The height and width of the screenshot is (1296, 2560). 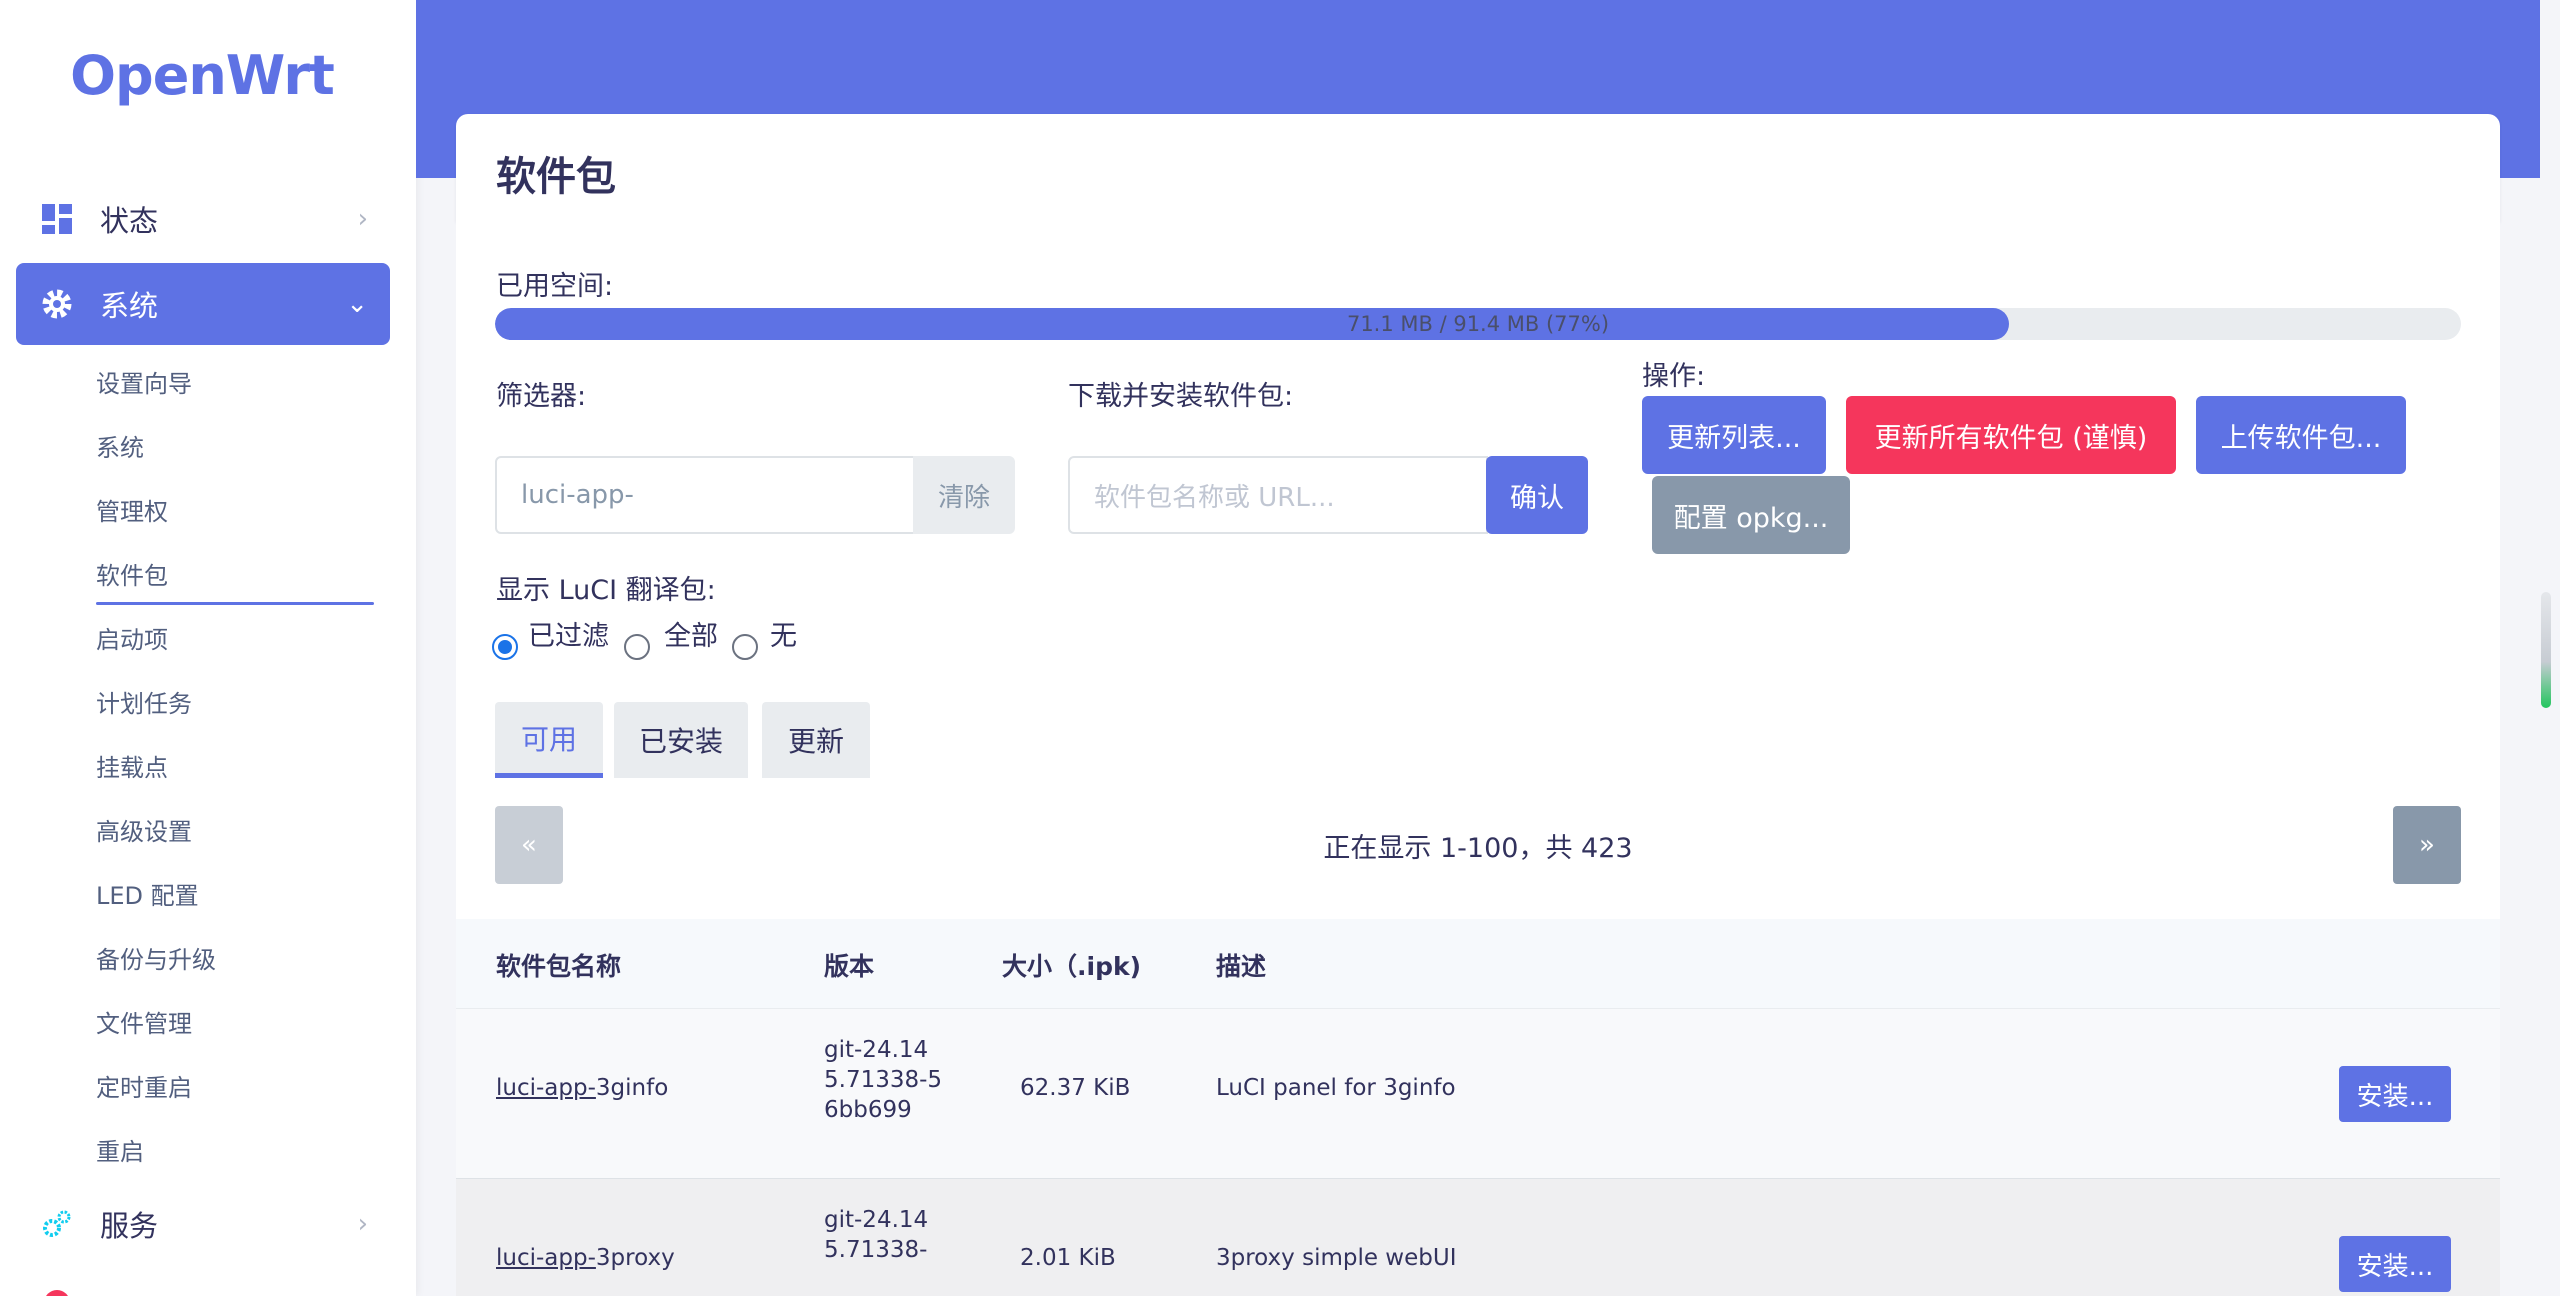 What do you see at coordinates (883, 1080) in the screenshot?
I see `package-version: git-24.145.71338-56bb699` at bounding box center [883, 1080].